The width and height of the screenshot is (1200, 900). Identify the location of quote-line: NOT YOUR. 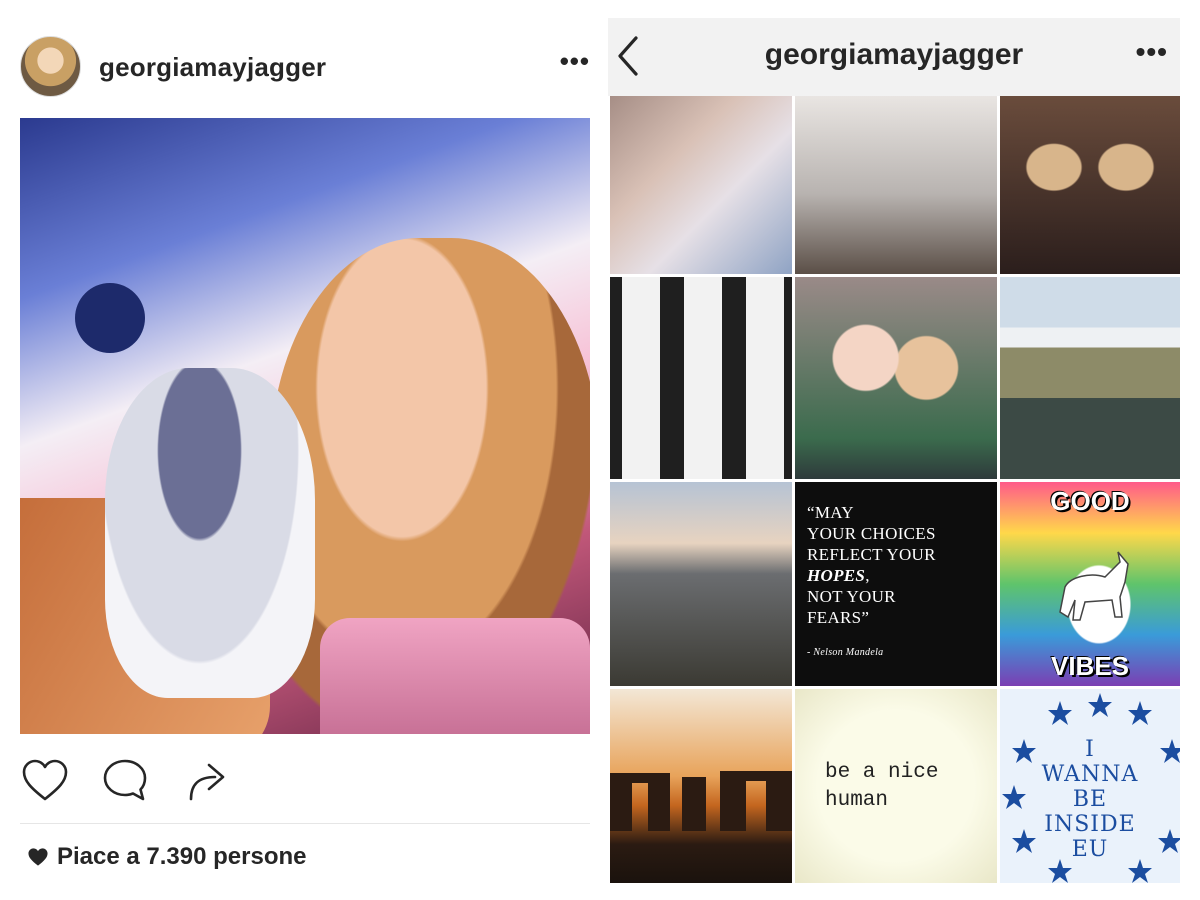
(851, 596).